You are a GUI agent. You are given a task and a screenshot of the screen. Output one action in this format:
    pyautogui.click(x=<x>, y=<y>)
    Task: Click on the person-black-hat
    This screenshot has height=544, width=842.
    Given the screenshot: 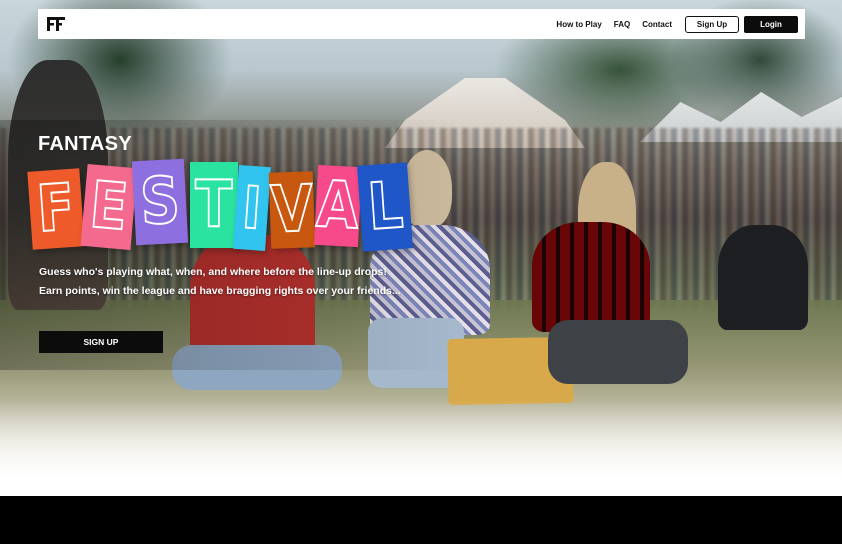 What is the action you would take?
    pyautogui.click(x=763, y=277)
    